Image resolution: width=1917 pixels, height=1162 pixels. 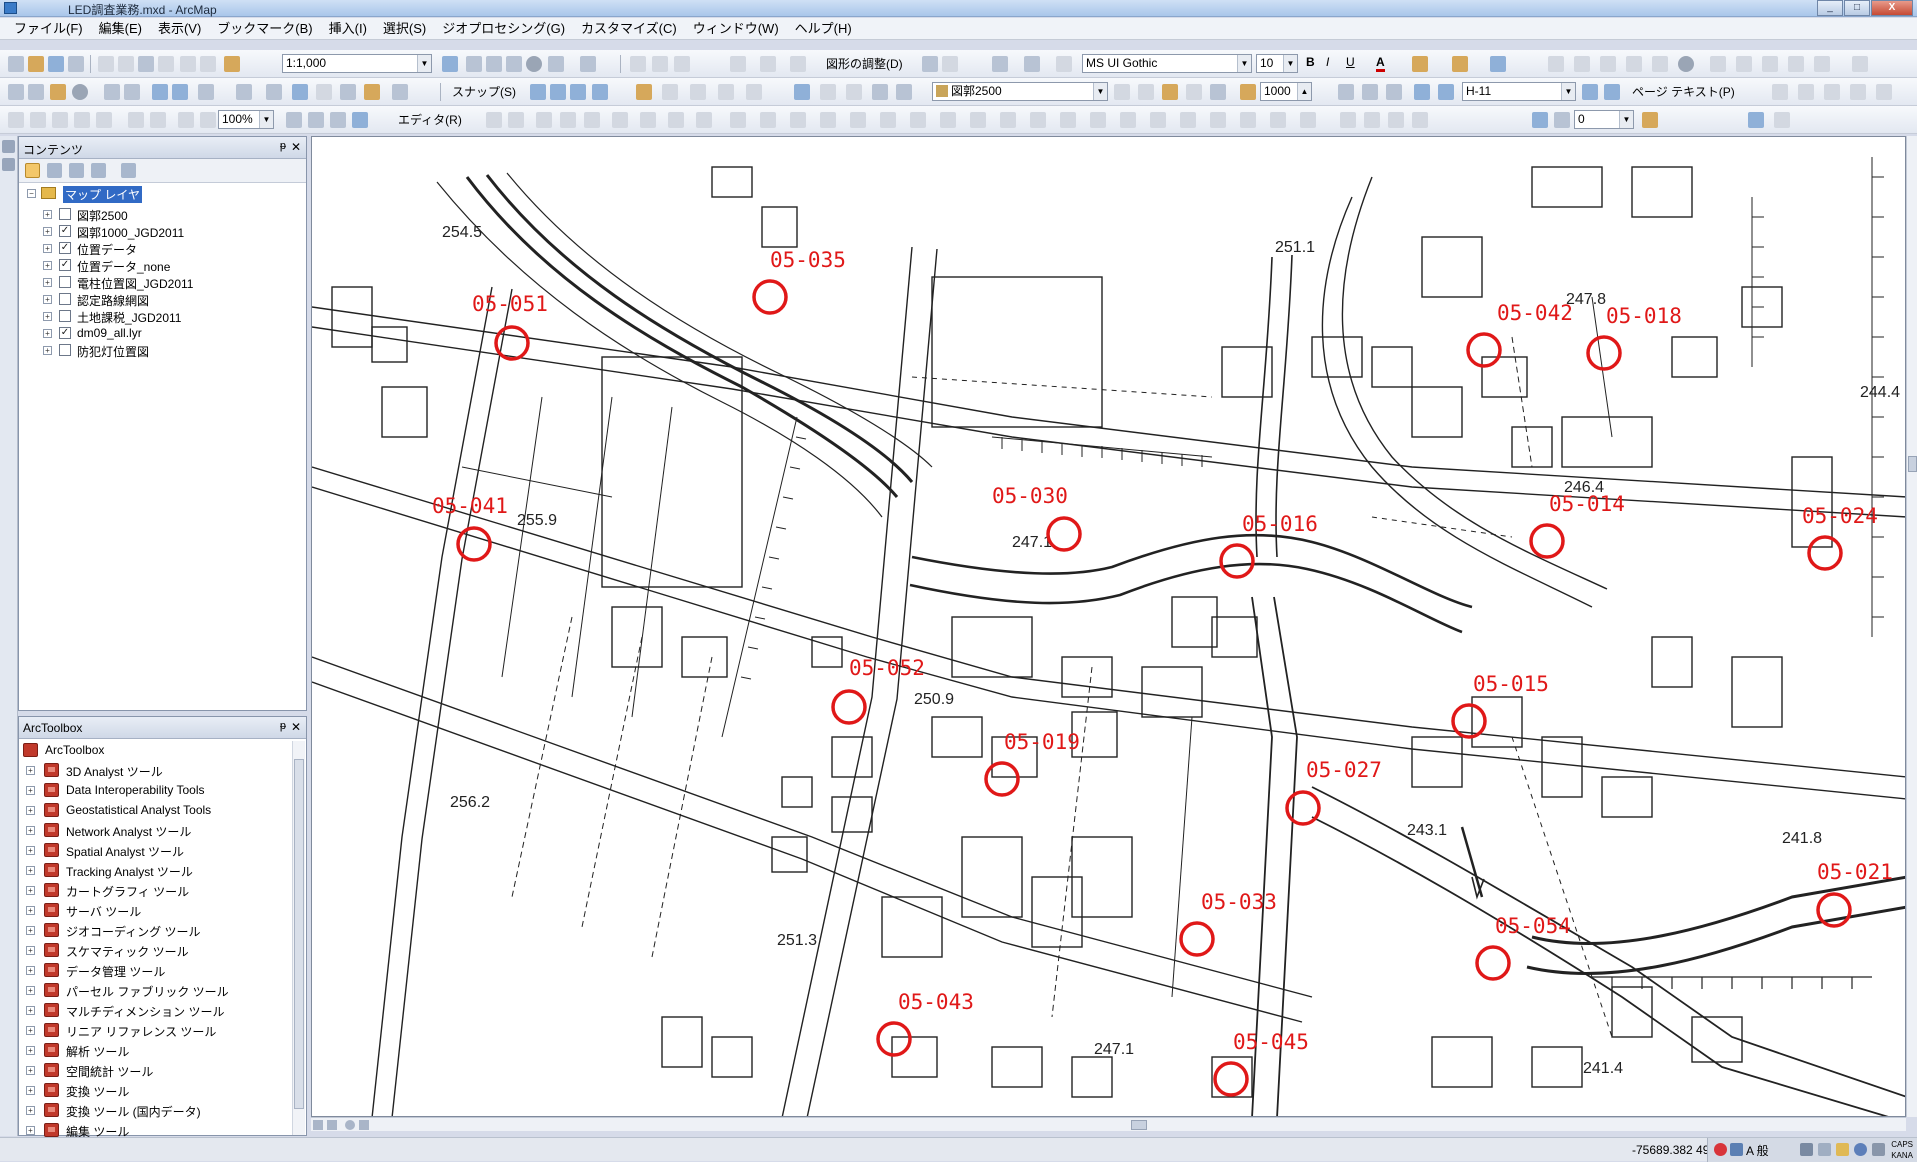 What do you see at coordinates (1139, 1125) in the screenshot?
I see `horizontal-scroll-thumb` at bounding box center [1139, 1125].